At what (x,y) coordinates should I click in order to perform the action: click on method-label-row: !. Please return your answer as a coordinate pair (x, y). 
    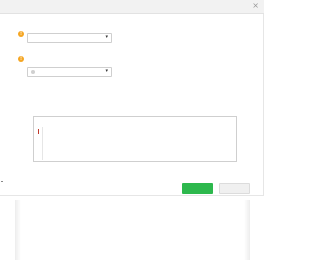
    Looking at the image, I should click on (19, 58).